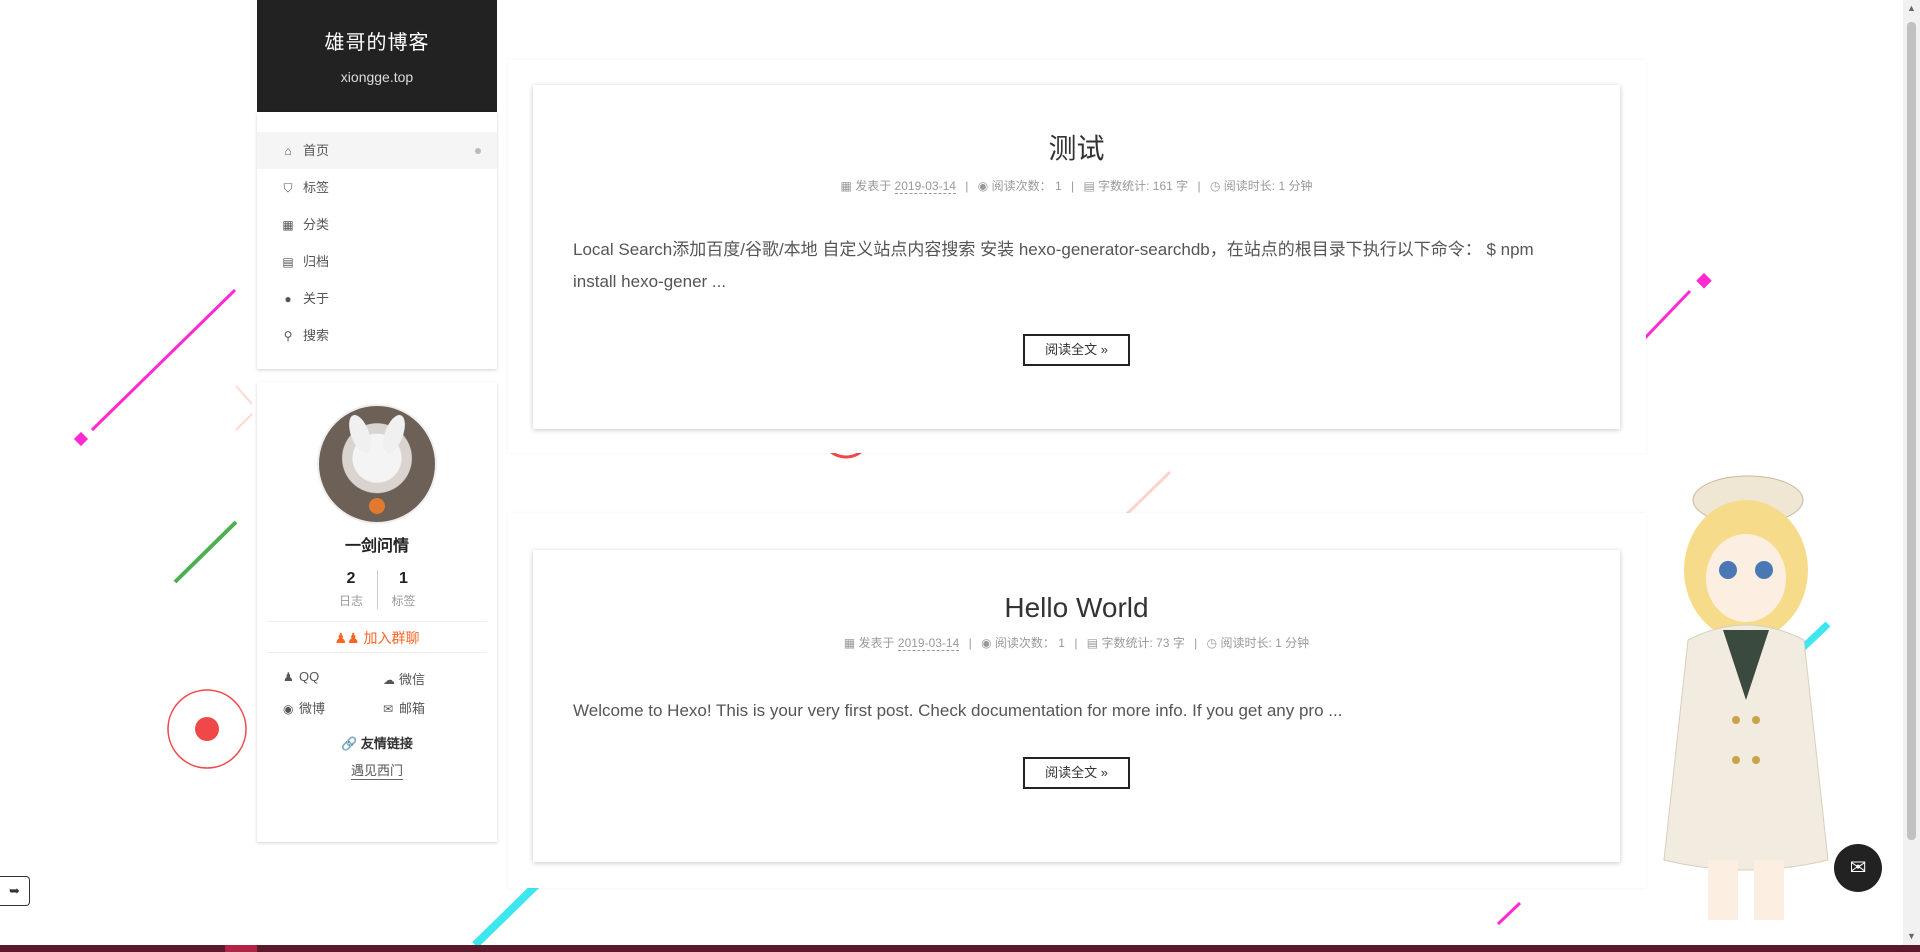 Image resolution: width=1920 pixels, height=952 pixels. What do you see at coordinates (1076, 147) in the screenshot?
I see `post-title: 测试` at bounding box center [1076, 147].